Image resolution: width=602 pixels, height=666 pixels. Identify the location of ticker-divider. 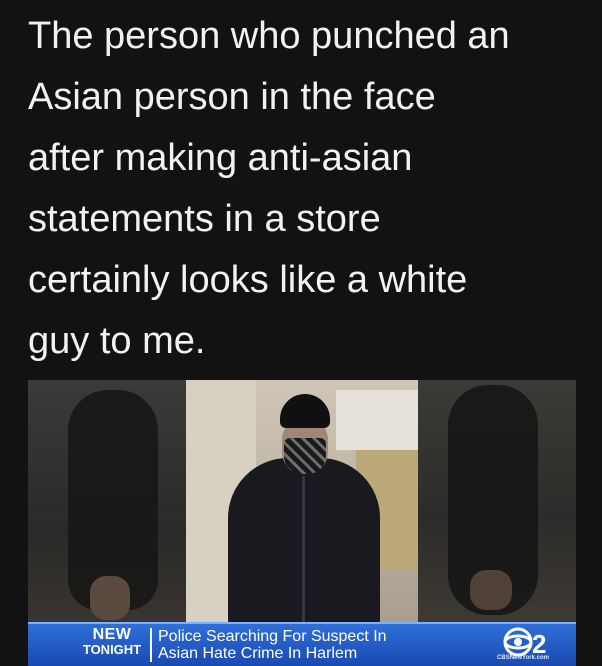
(151, 645).